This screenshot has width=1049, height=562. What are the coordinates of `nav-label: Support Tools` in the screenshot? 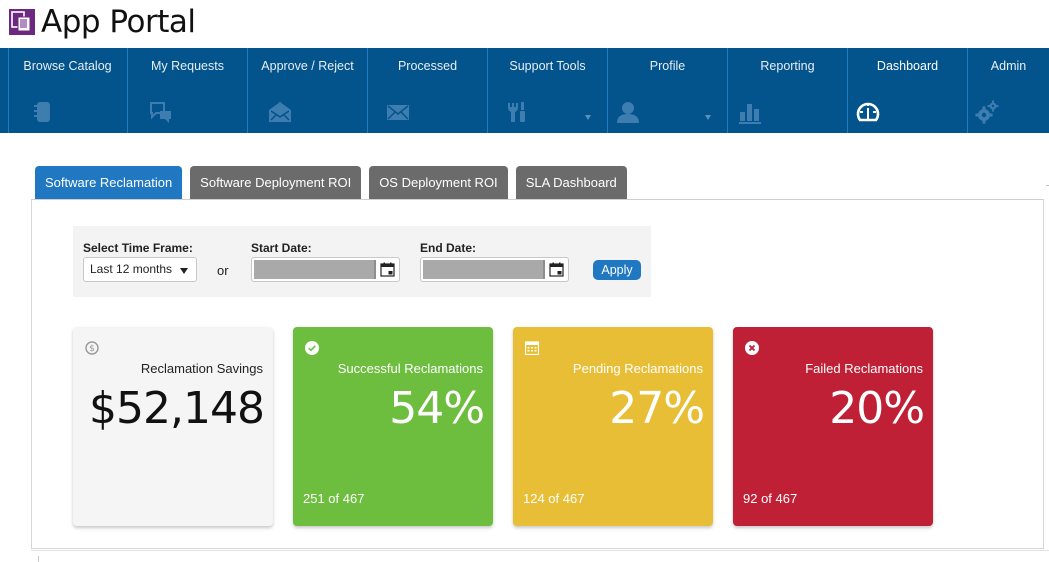 It's located at (547, 66).